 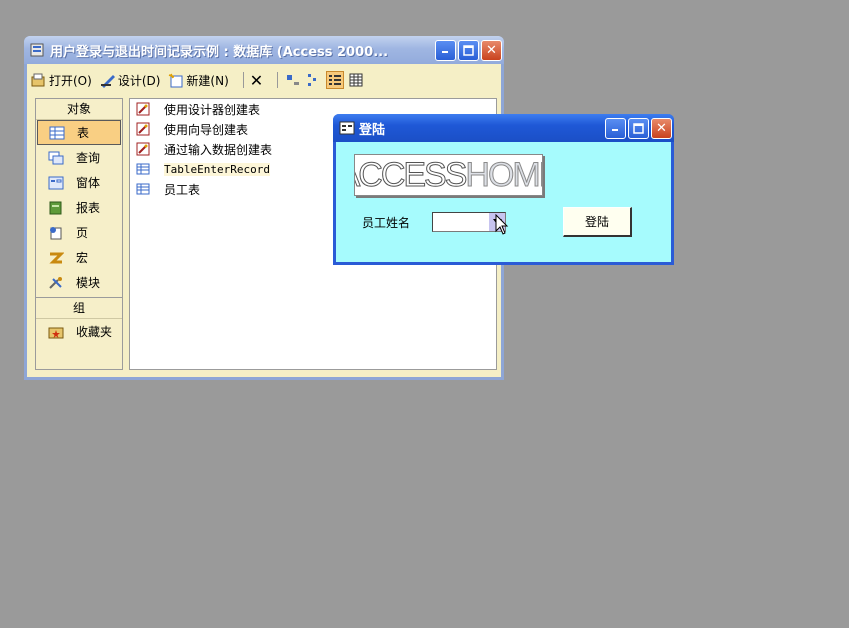 I want to click on page-icon, so click(x=56, y=232).